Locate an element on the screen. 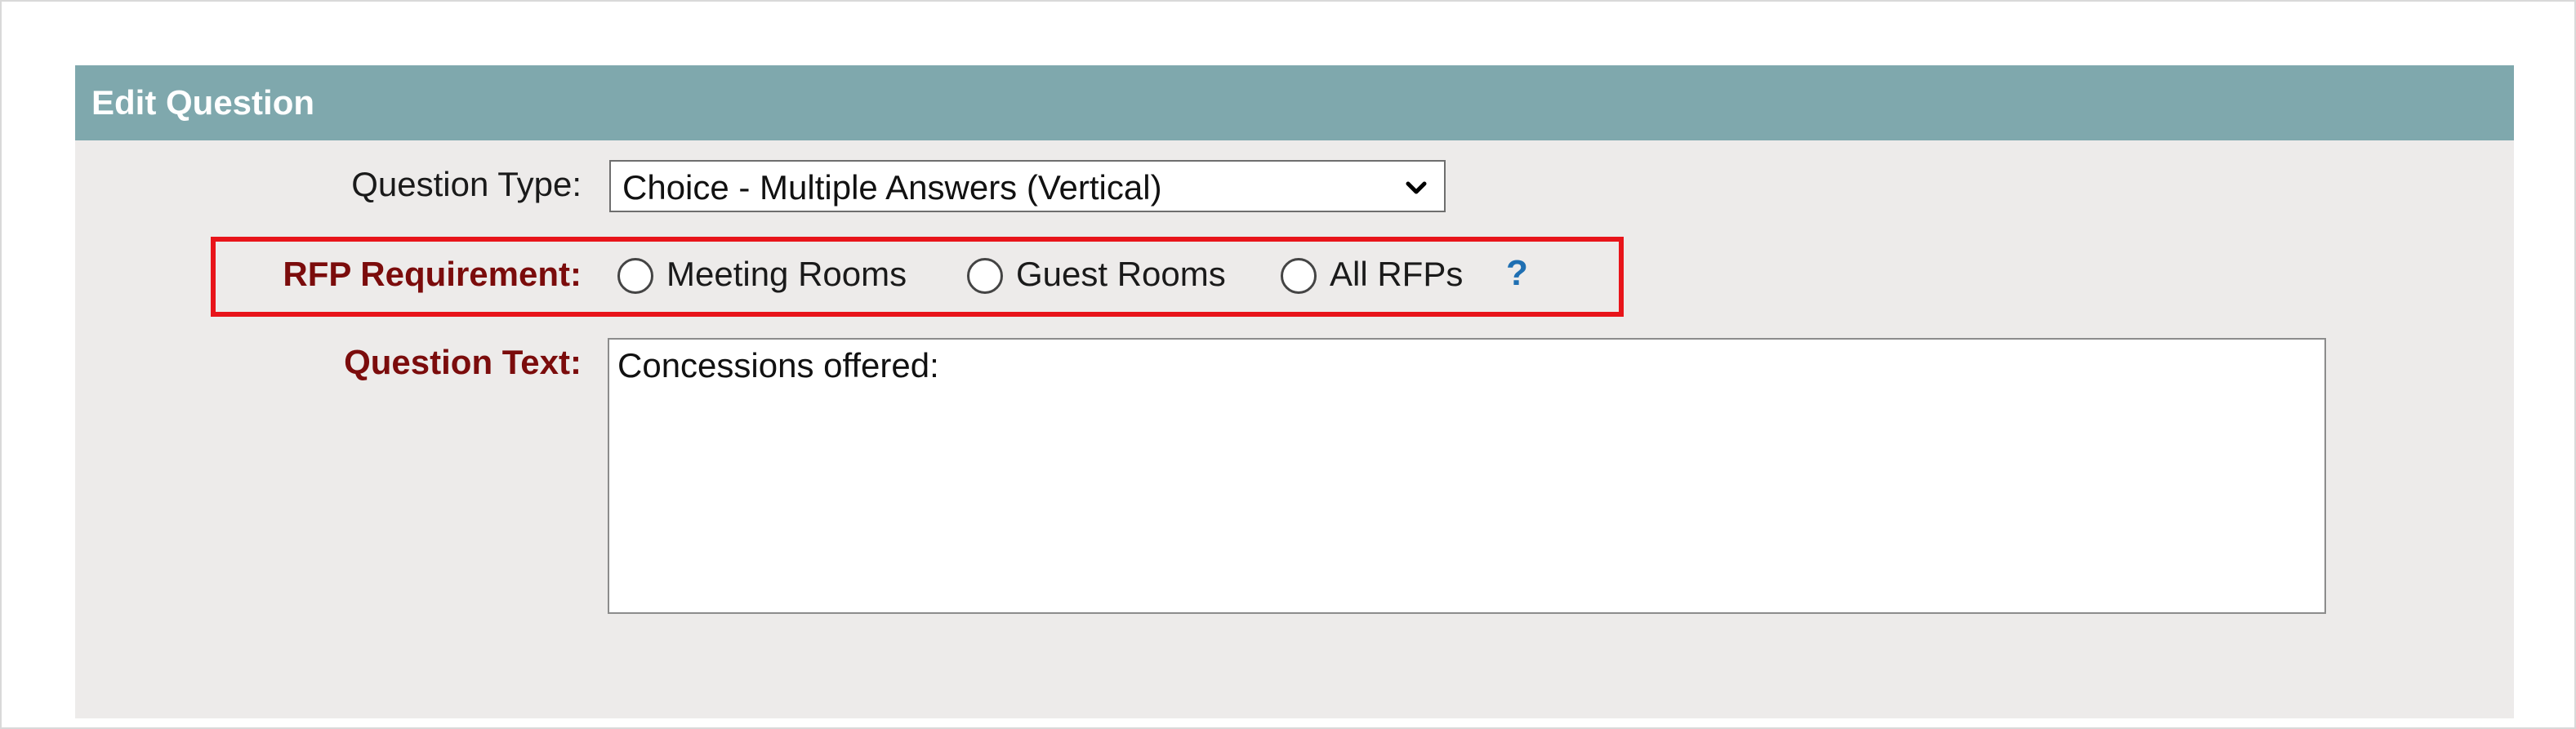 The image size is (2576, 729). radio-label-guest-rooms: Guest Rooms is located at coordinates (1121, 274).